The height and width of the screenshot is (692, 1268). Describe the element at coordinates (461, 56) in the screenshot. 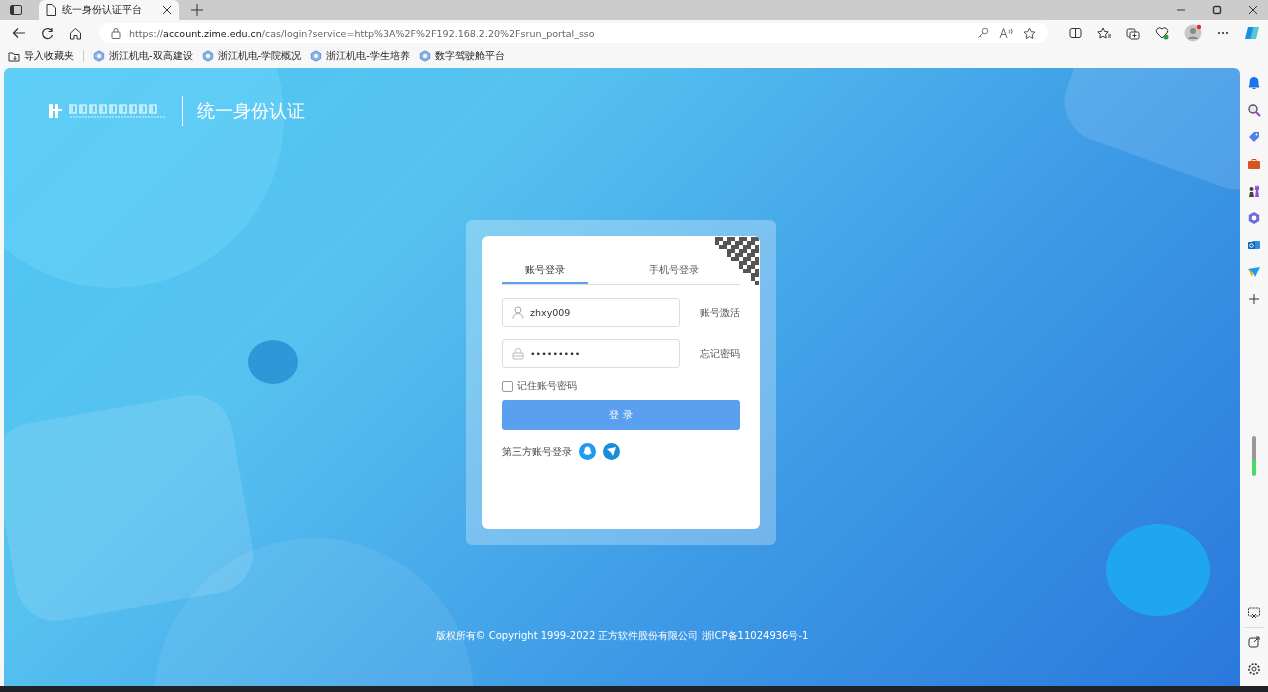

I see `bookmark-item: 数字驾驶舱平台` at that location.